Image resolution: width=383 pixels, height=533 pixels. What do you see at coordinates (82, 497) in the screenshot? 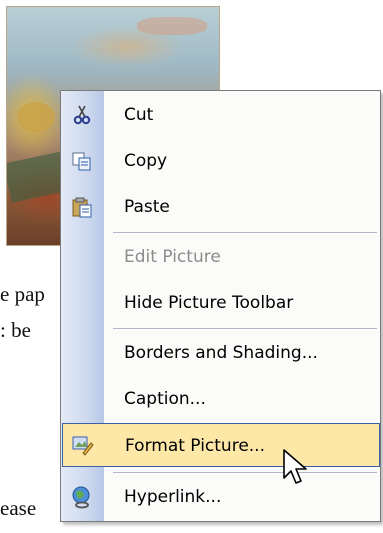
I see `hyperlink-globe-icon` at bounding box center [82, 497].